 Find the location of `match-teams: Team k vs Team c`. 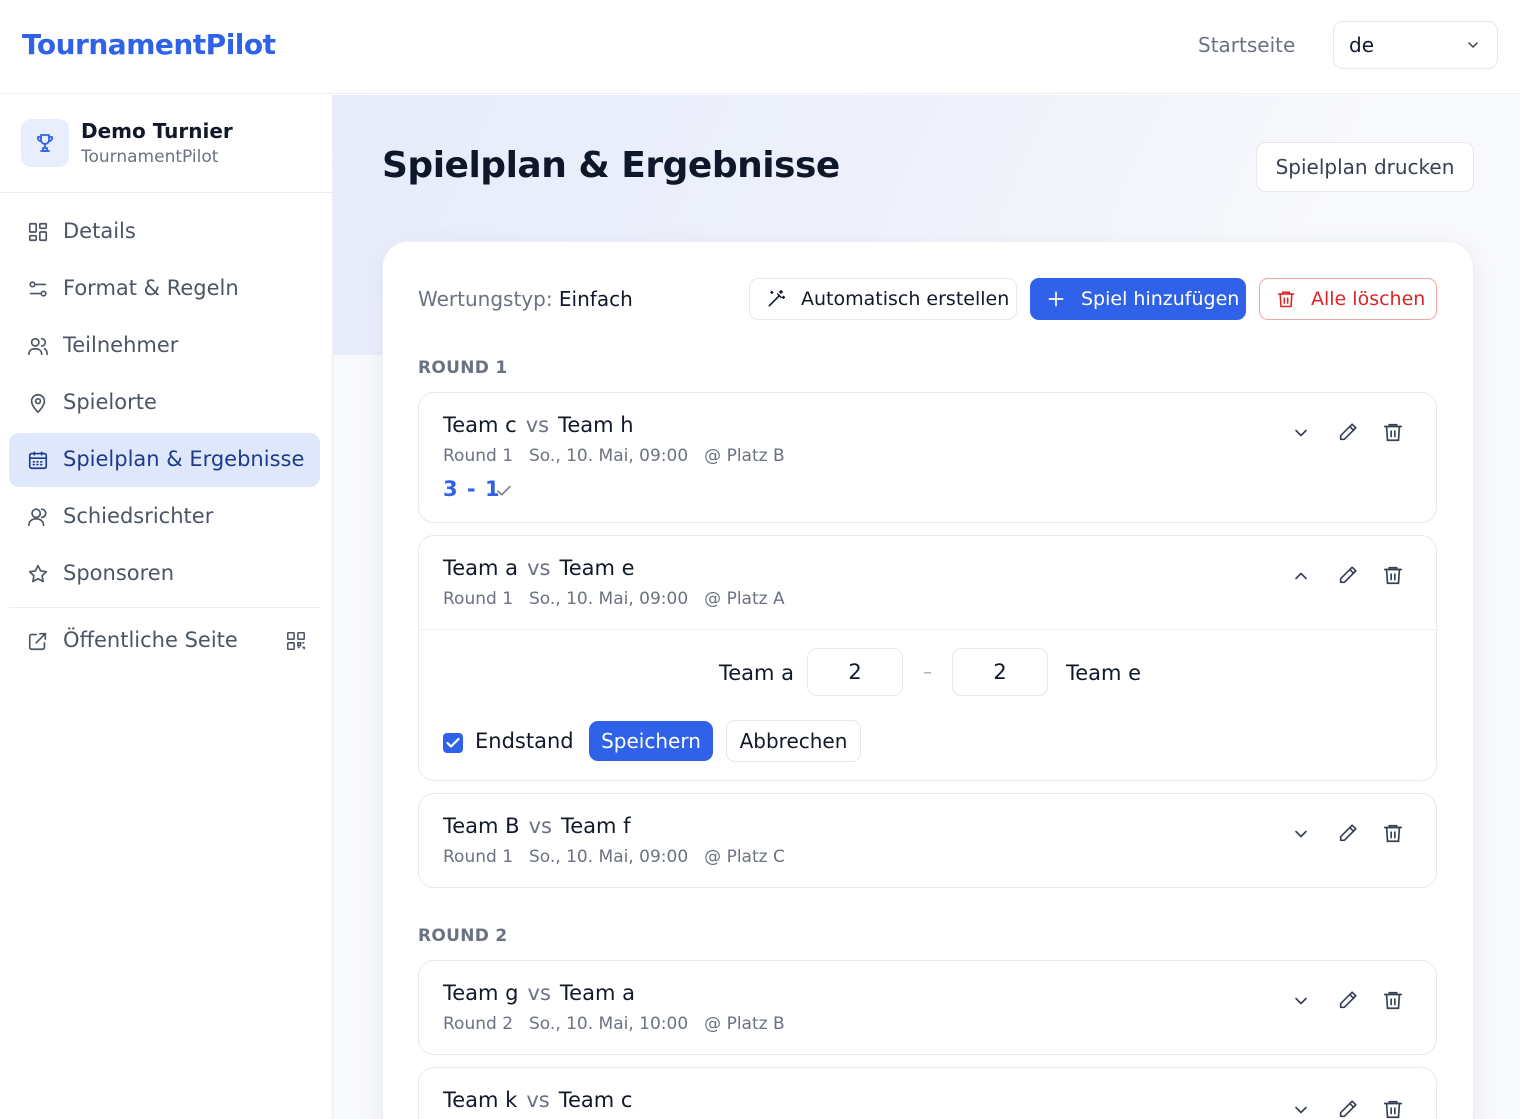

match-teams: Team k vs Team c is located at coordinates (537, 1100).